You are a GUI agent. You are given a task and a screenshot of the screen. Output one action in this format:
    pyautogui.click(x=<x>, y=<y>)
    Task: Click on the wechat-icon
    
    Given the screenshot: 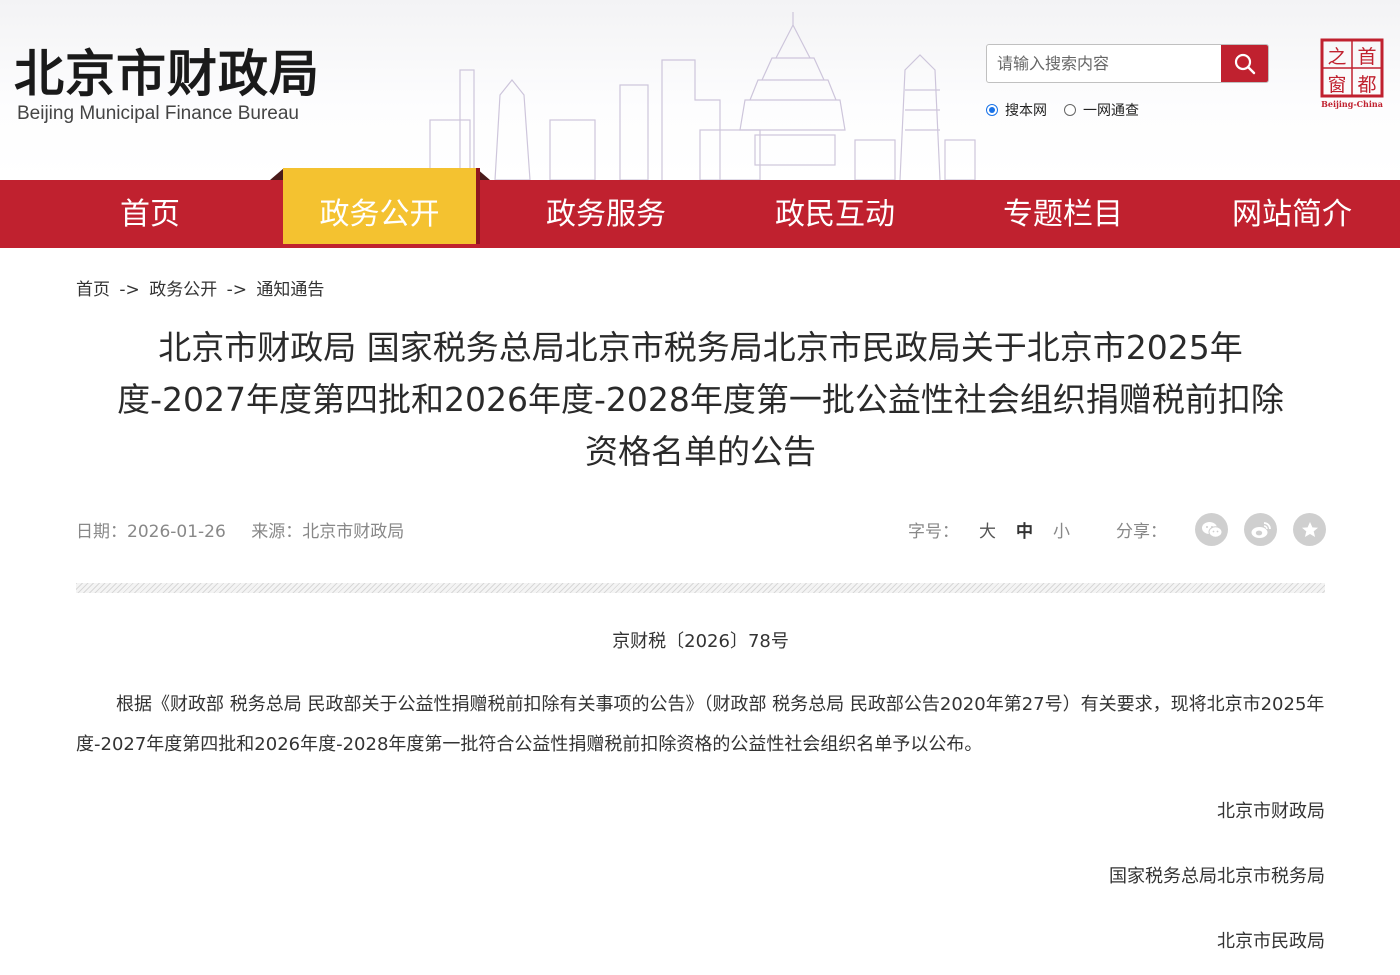 What is the action you would take?
    pyautogui.click(x=1211, y=529)
    